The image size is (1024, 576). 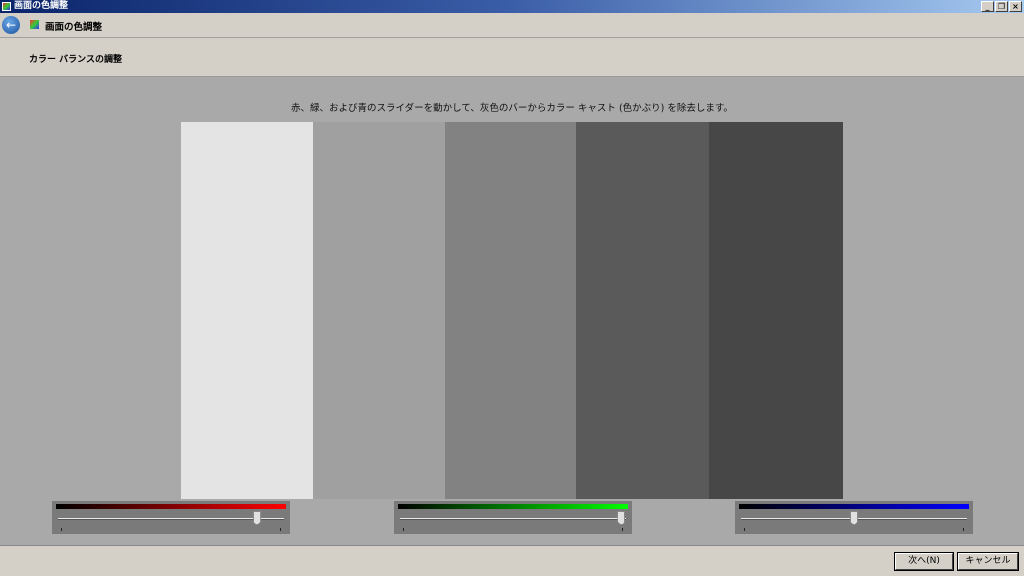 What do you see at coordinates (854, 506) in the screenshot?
I see `blue-gradient` at bounding box center [854, 506].